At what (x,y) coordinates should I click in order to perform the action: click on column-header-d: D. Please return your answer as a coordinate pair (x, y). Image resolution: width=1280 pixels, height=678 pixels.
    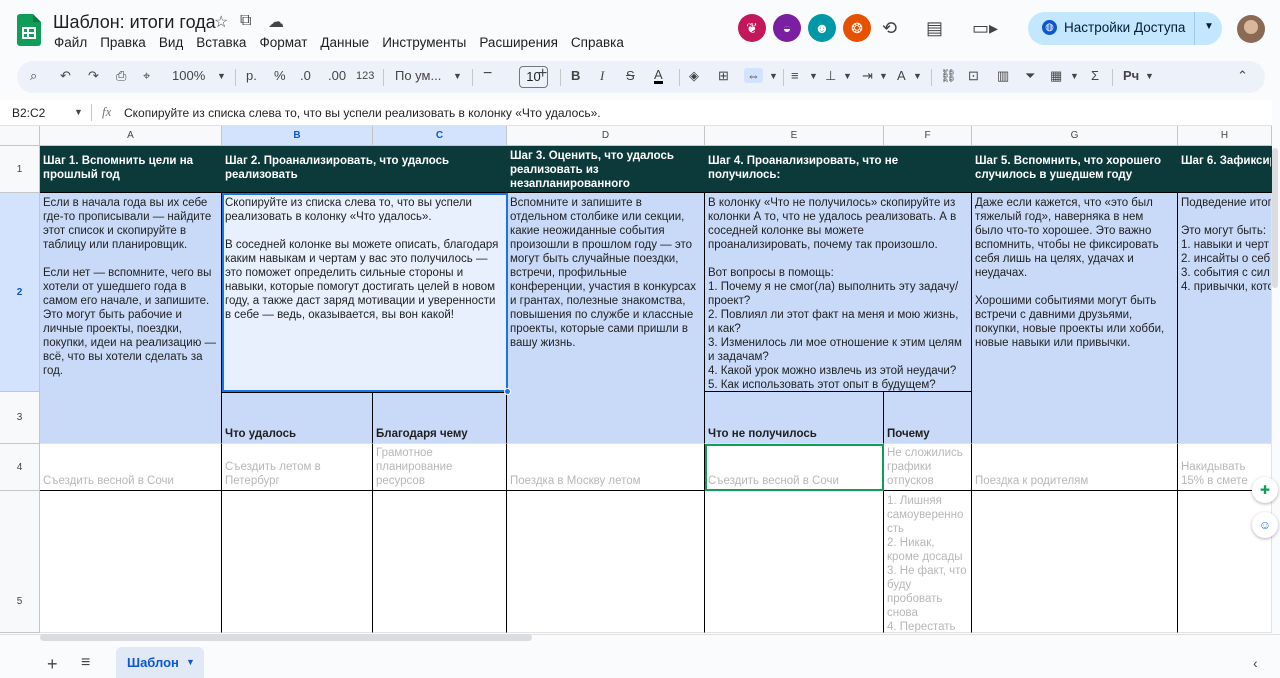
    Looking at the image, I should click on (606, 136).